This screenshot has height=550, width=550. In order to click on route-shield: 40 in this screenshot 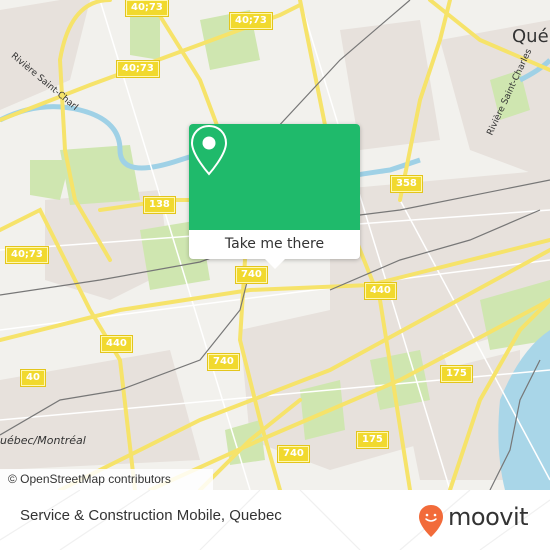, I will do `click(33, 378)`.